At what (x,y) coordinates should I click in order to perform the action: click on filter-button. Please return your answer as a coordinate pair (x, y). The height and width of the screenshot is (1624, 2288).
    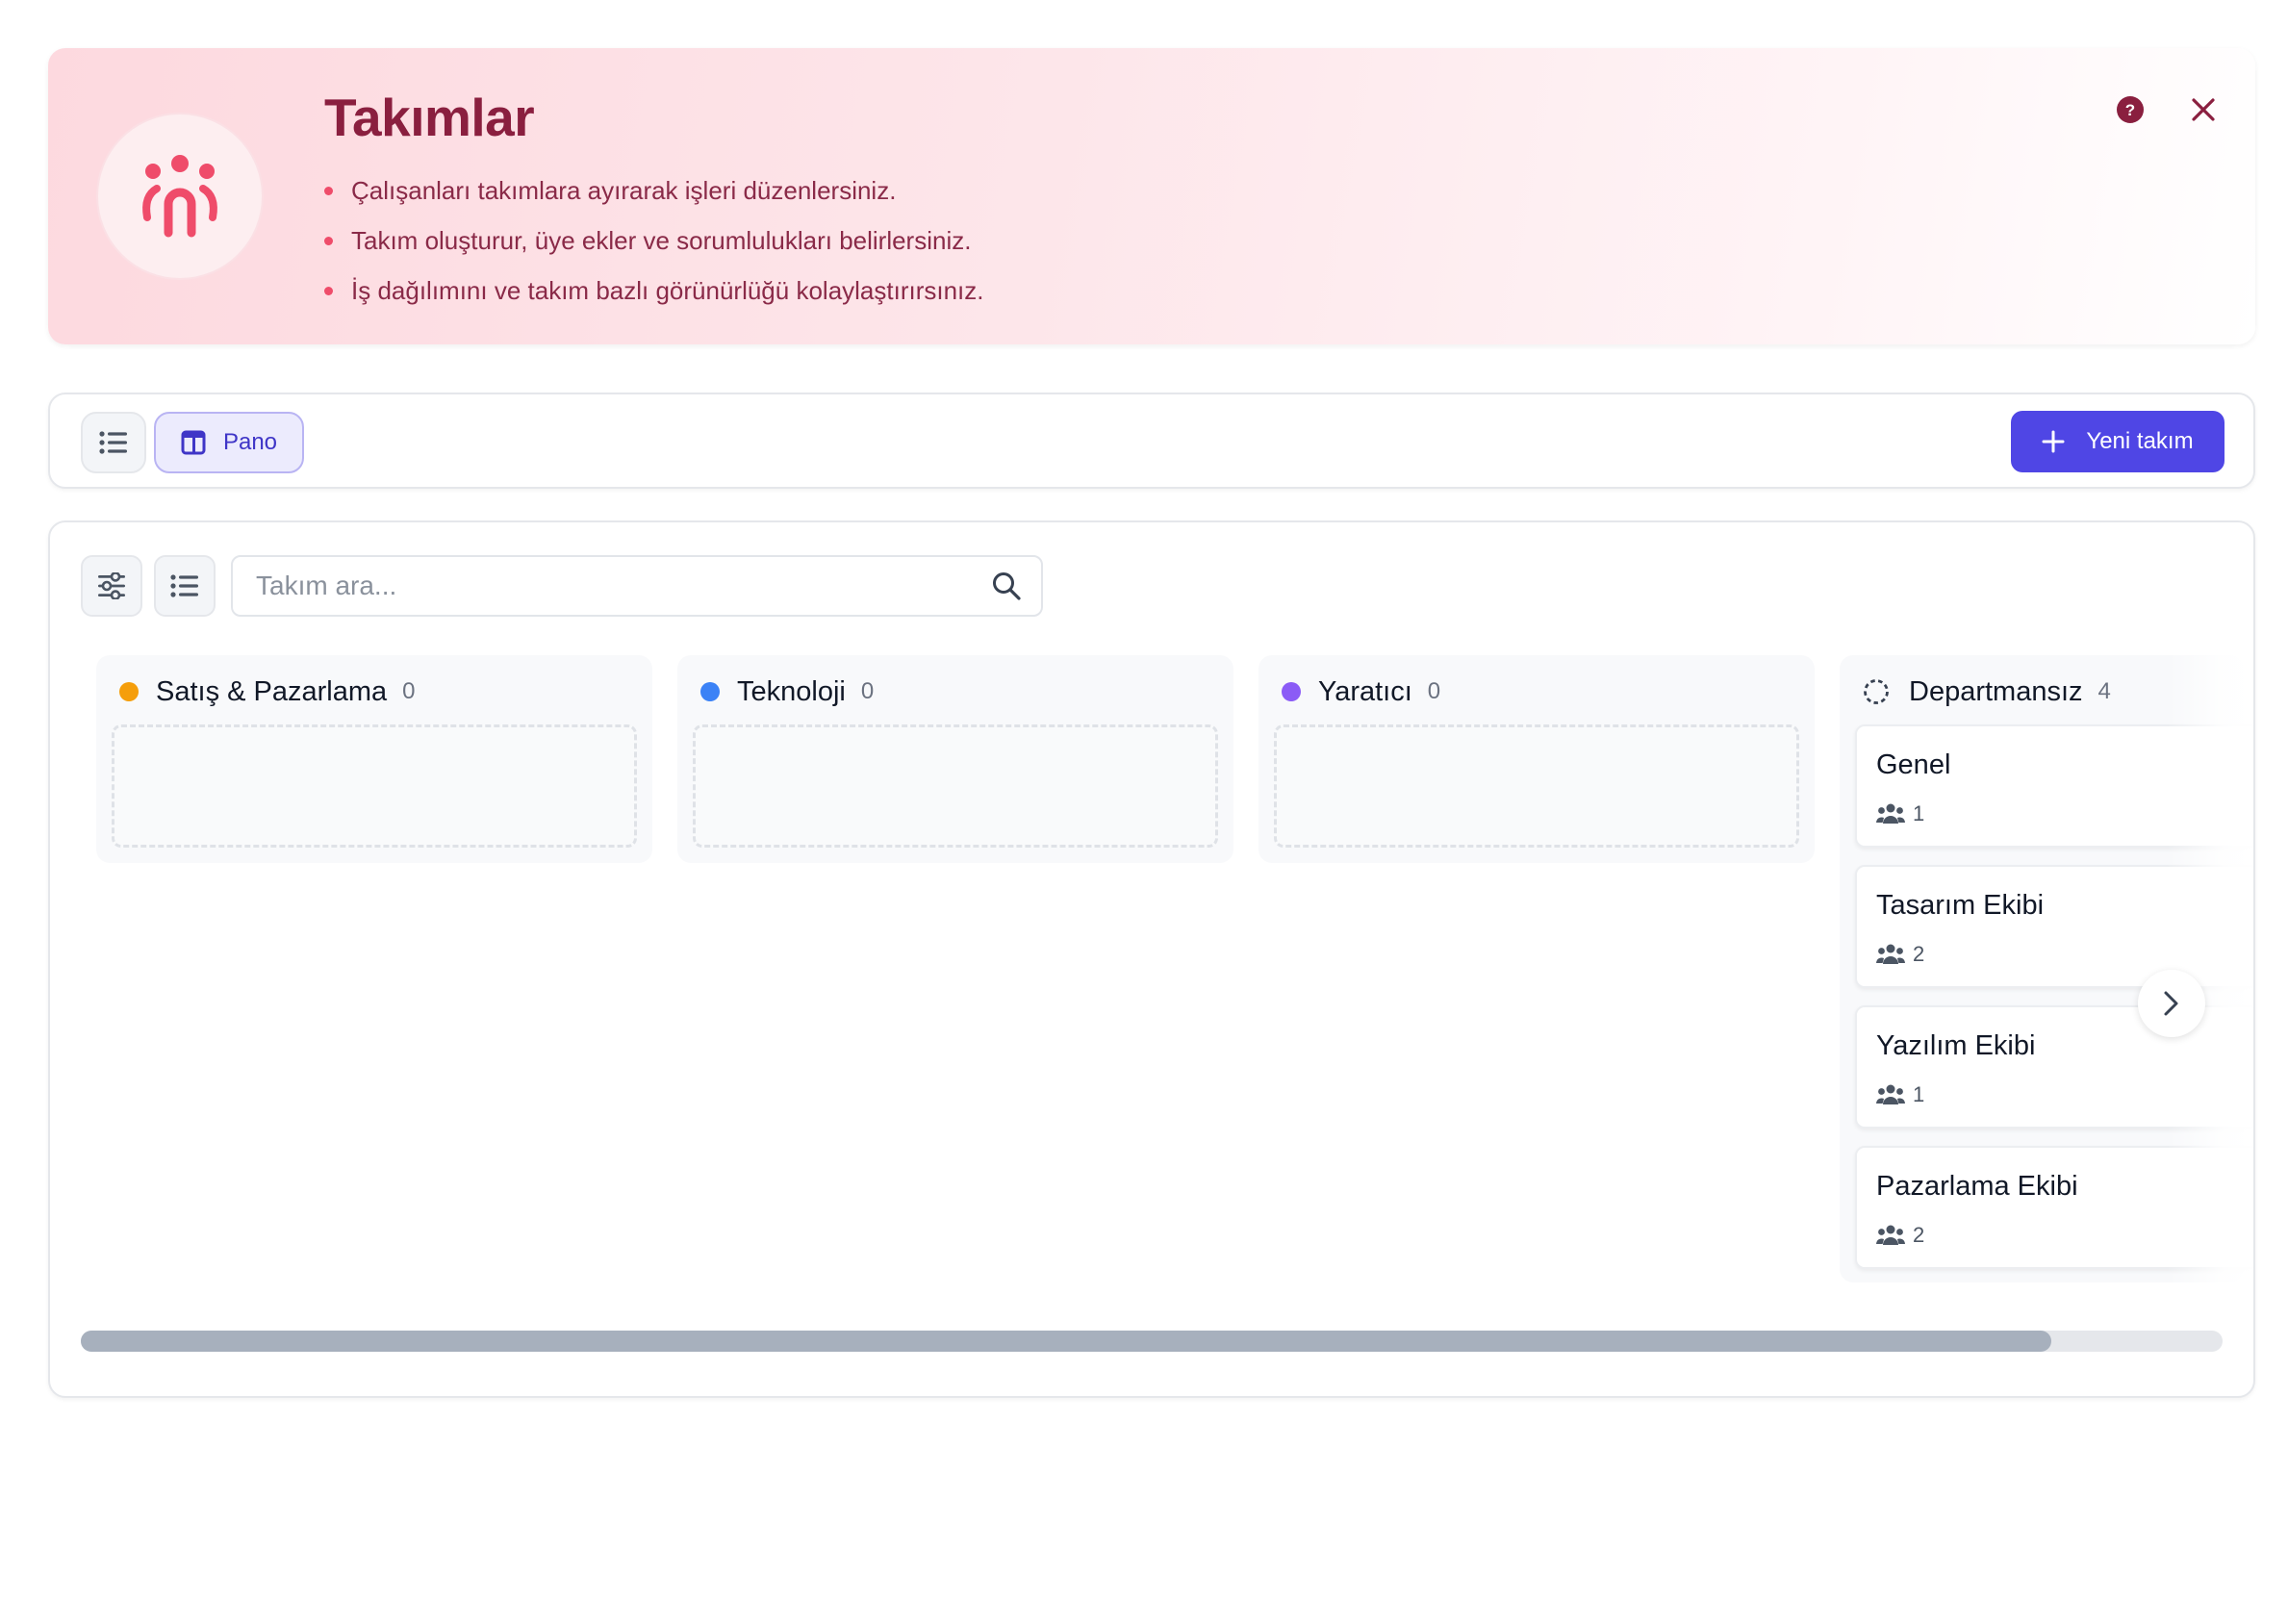
    Looking at the image, I should click on (111, 586).